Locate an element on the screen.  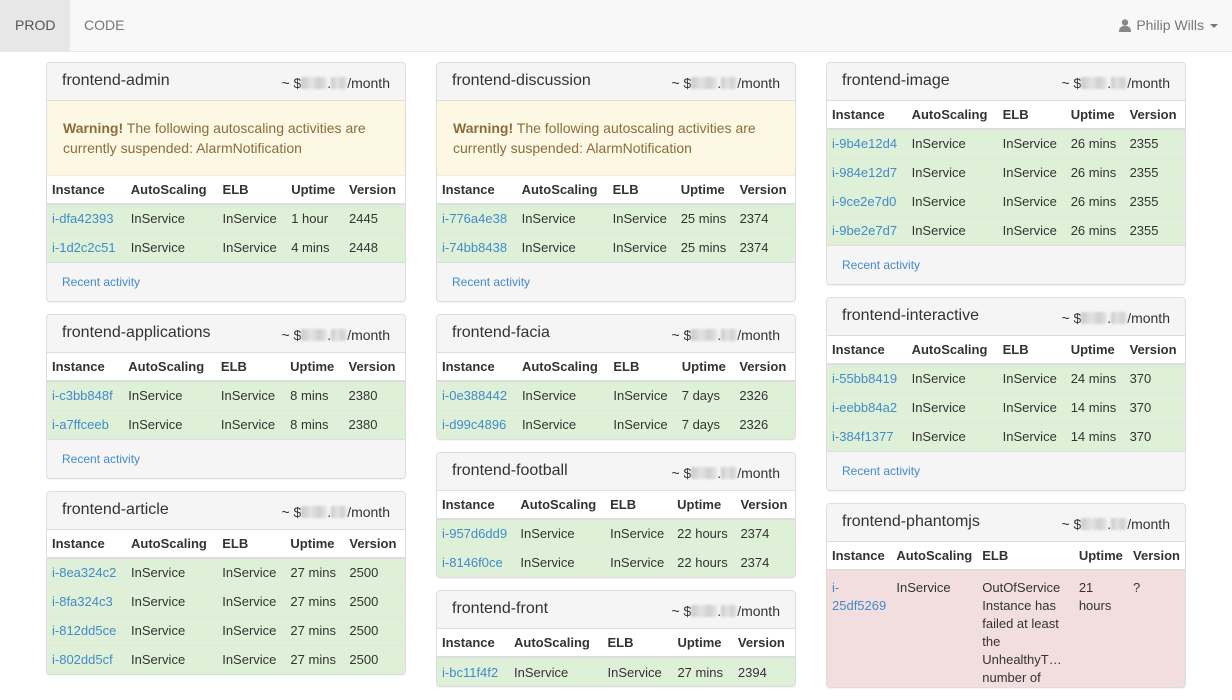
cell-instance-id-link: i-957d6dd9 is located at coordinates (476, 533).